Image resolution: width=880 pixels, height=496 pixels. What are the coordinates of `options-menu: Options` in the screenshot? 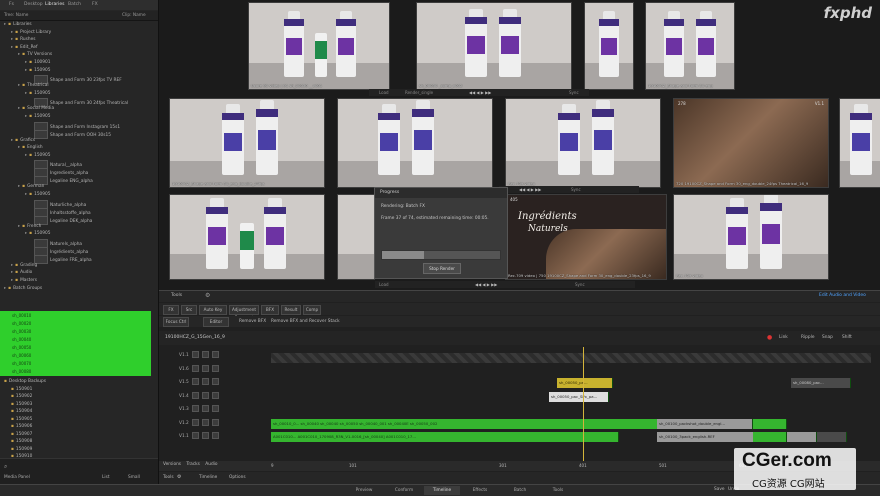 It's located at (237, 477).